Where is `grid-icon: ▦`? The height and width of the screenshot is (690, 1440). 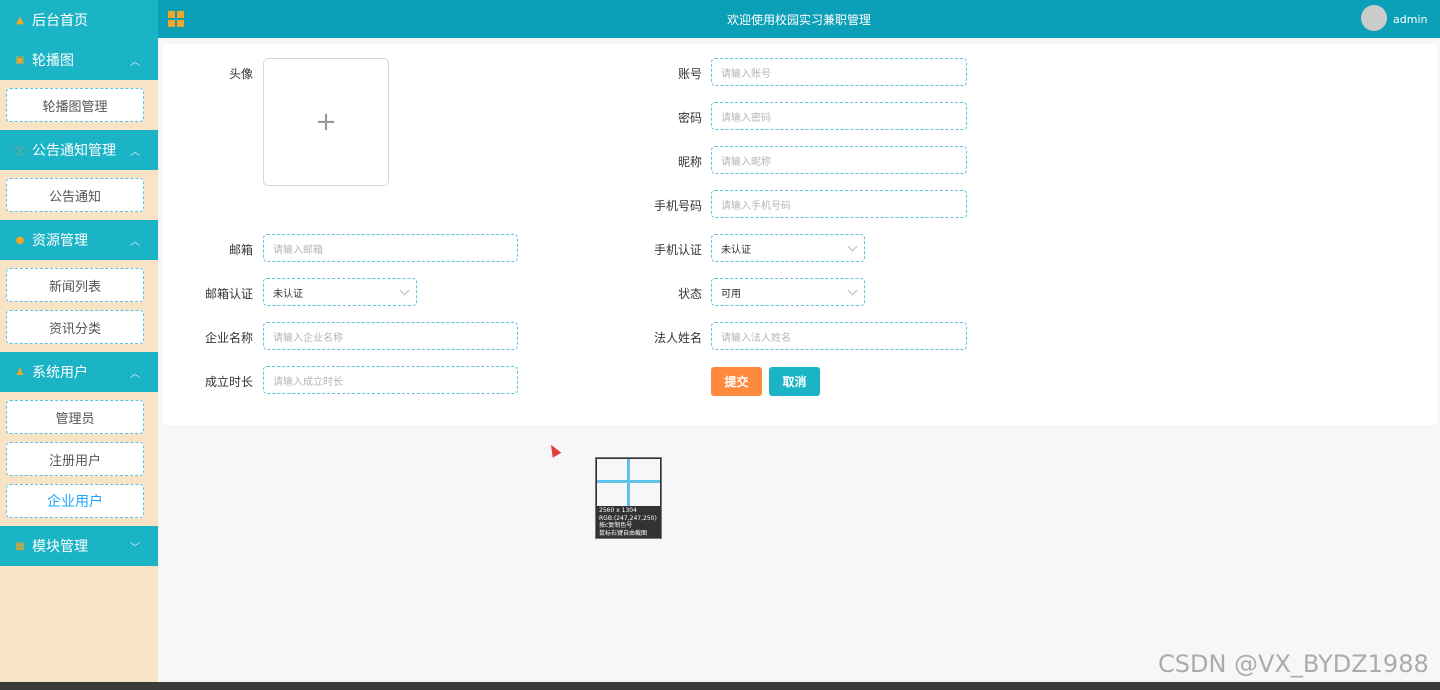
grid-icon: ▦ is located at coordinates (20, 546).